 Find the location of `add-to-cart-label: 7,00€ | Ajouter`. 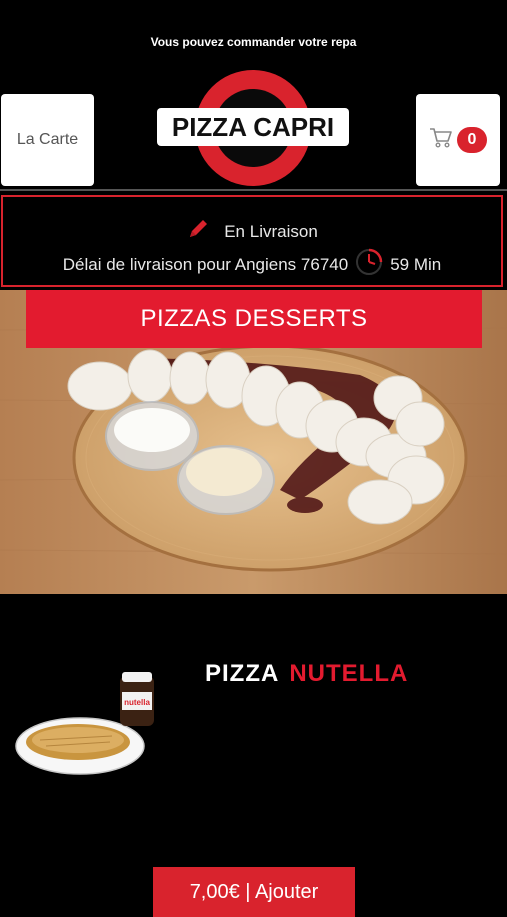

add-to-cart-label: 7,00€ | Ajouter is located at coordinates (254, 892).